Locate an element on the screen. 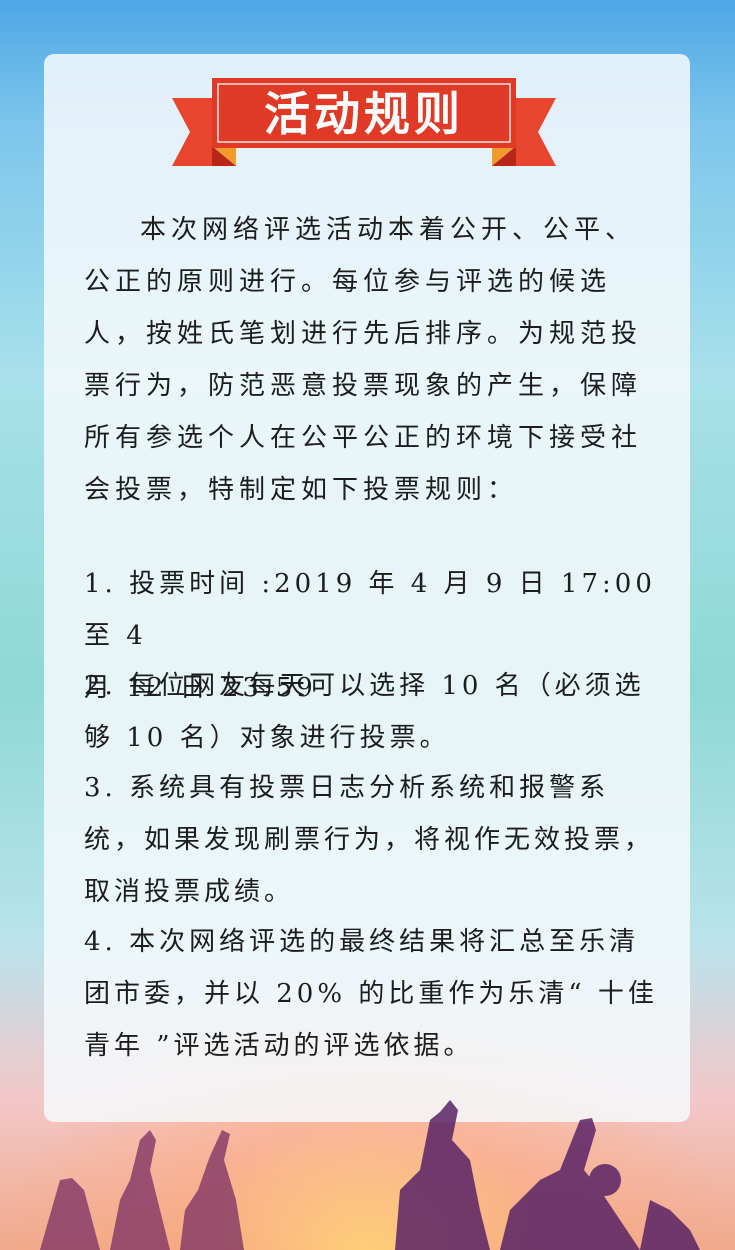 The image size is (735, 1250). rule-line: 团市委，并以 20% 的比重作为乐清“ 十佳 is located at coordinates (371, 994).